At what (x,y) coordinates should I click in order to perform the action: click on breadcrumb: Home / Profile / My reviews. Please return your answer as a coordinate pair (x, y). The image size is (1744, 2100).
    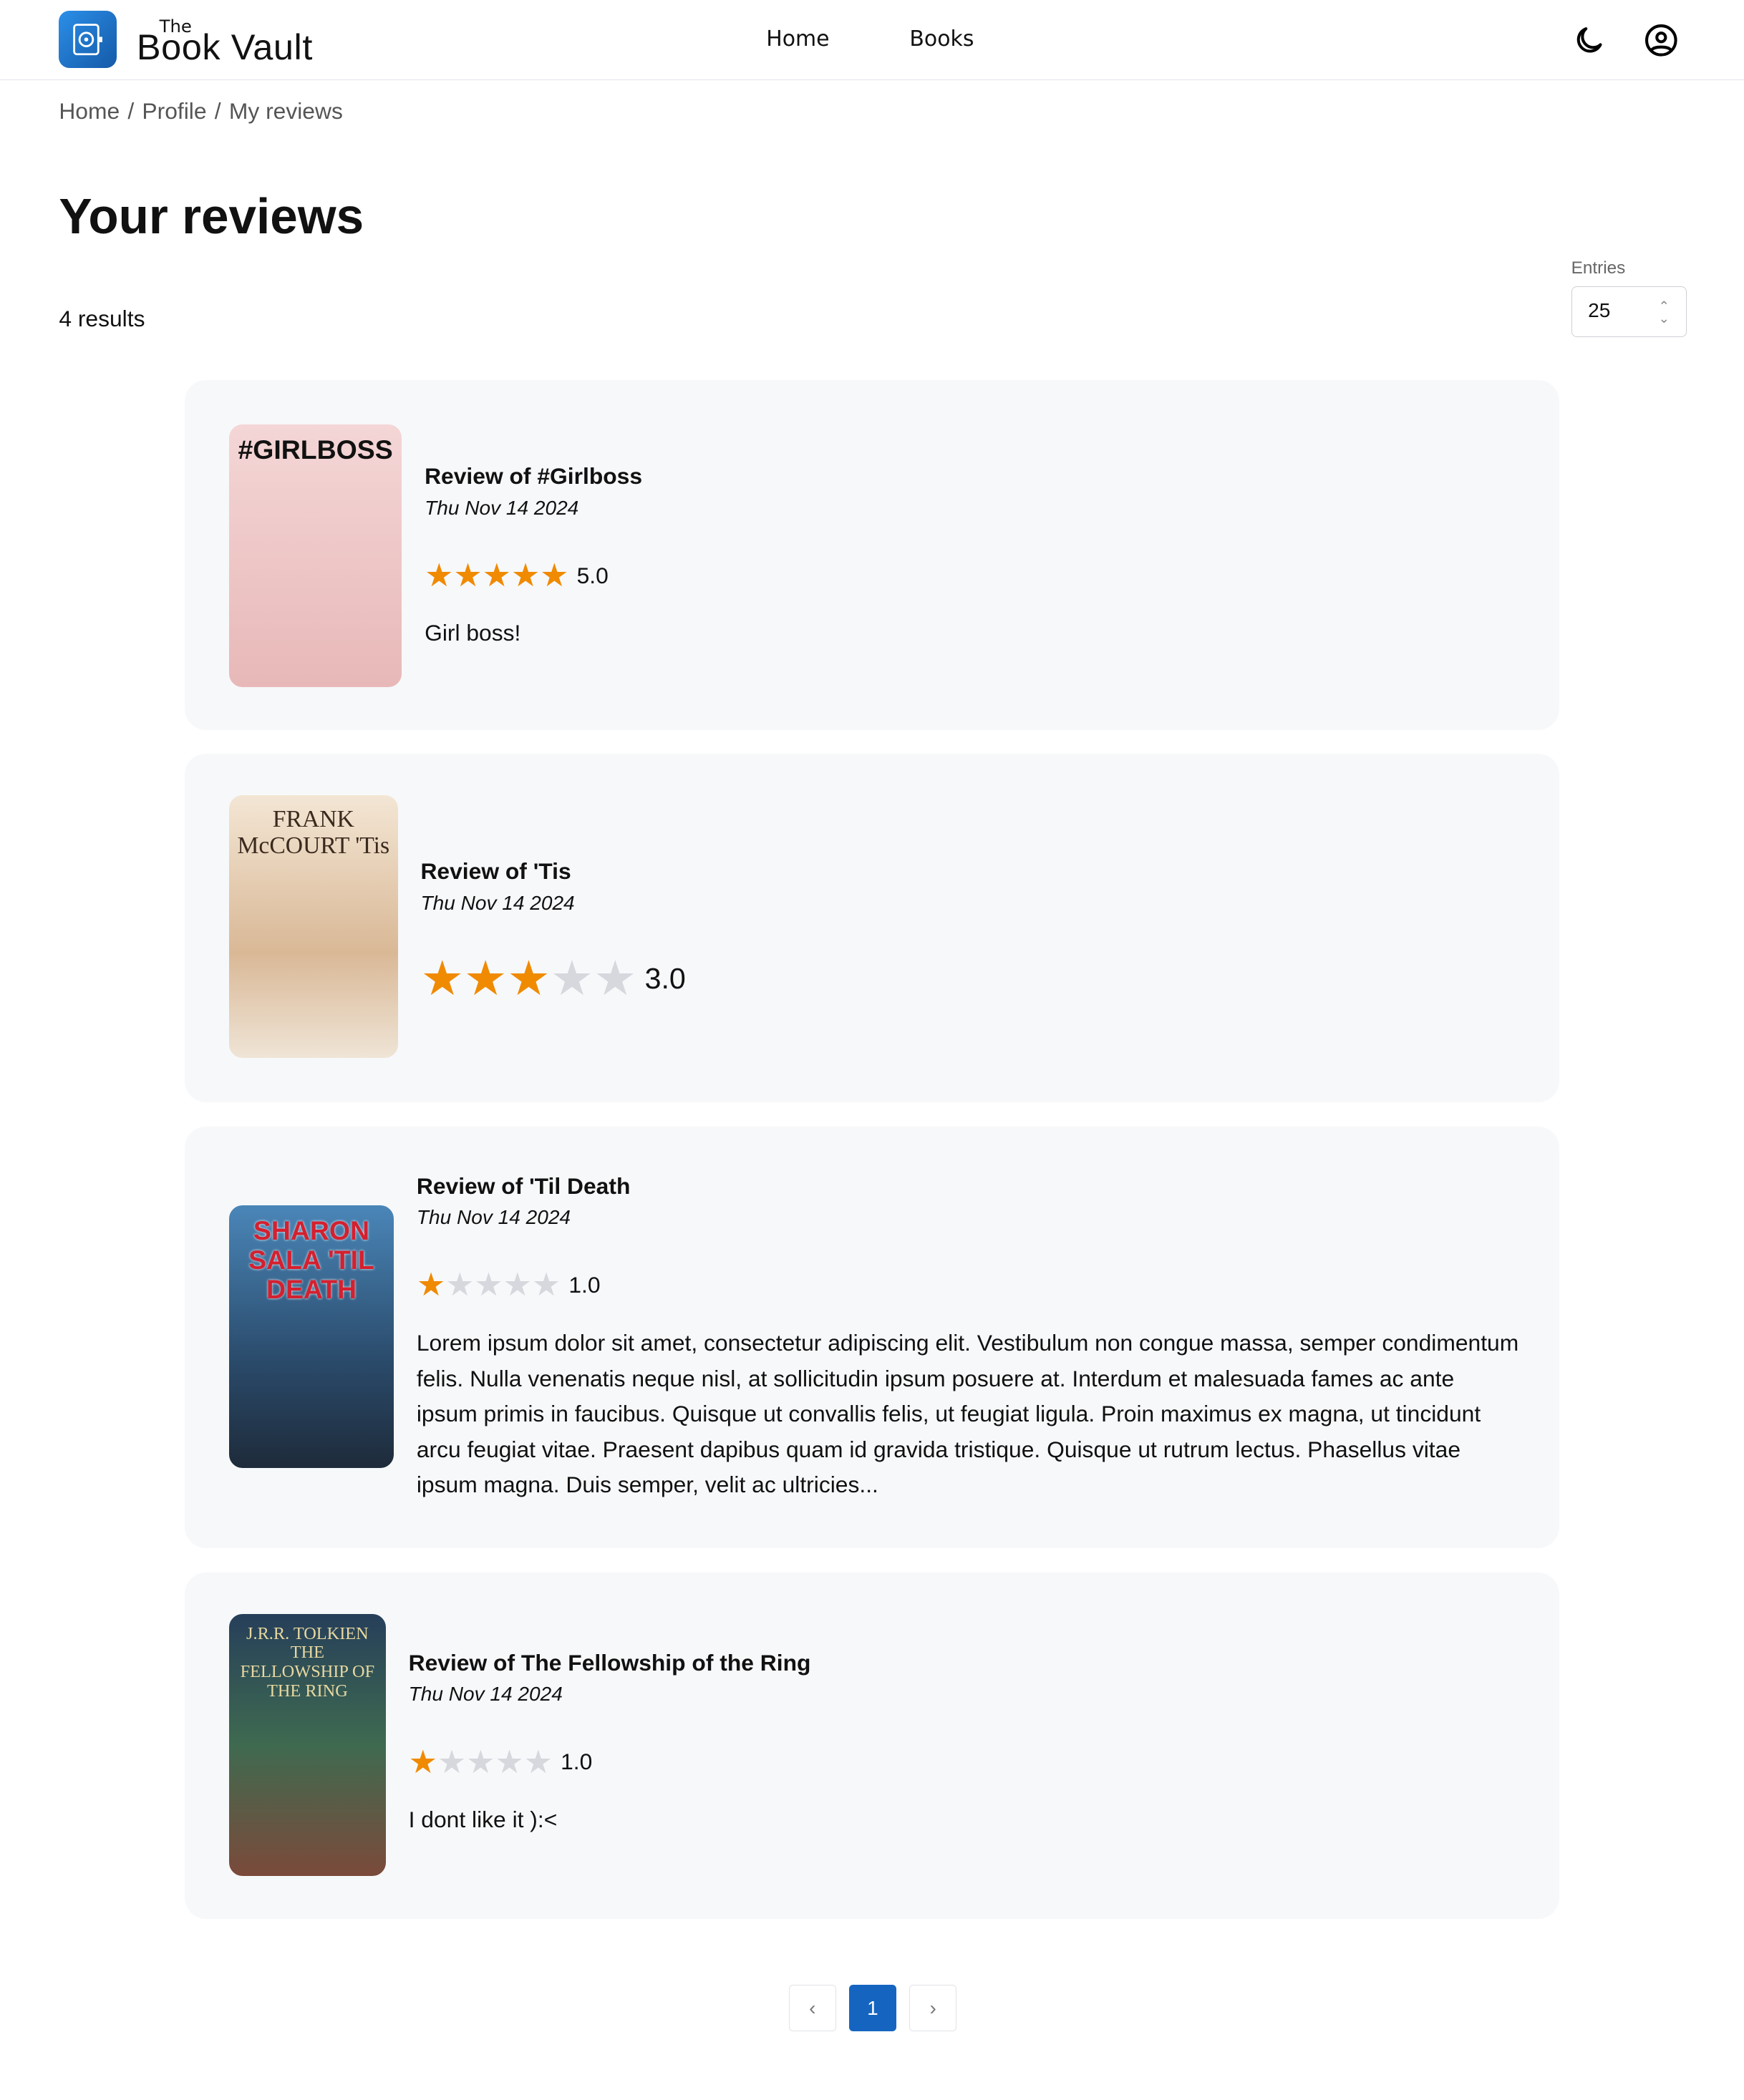
    Looking at the image, I should click on (201, 111).